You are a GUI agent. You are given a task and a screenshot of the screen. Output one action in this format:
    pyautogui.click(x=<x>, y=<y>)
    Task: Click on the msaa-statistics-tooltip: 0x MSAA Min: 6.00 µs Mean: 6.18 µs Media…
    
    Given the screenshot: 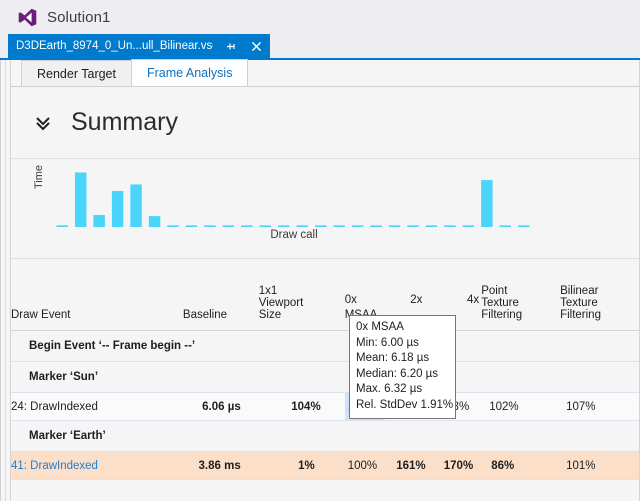 What is the action you would take?
    pyautogui.click(x=402, y=367)
    